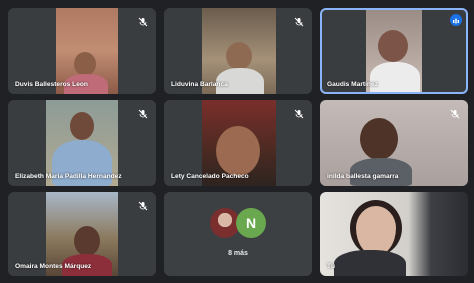 The height and width of the screenshot is (283, 474). What do you see at coordinates (51, 84) in the screenshot?
I see `participant-name: Duvis Ballesteros Leon` at bounding box center [51, 84].